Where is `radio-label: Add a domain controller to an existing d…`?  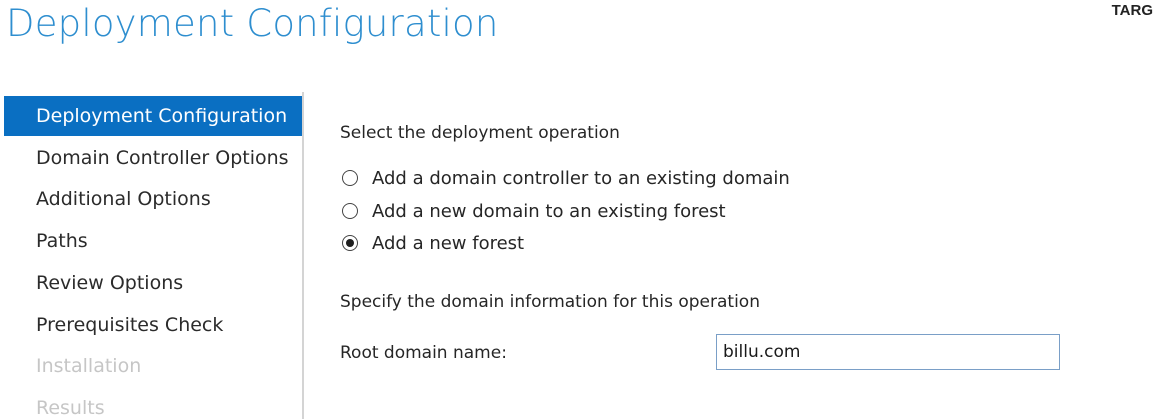
radio-label: Add a domain controller to an existing d… is located at coordinates (581, 178).